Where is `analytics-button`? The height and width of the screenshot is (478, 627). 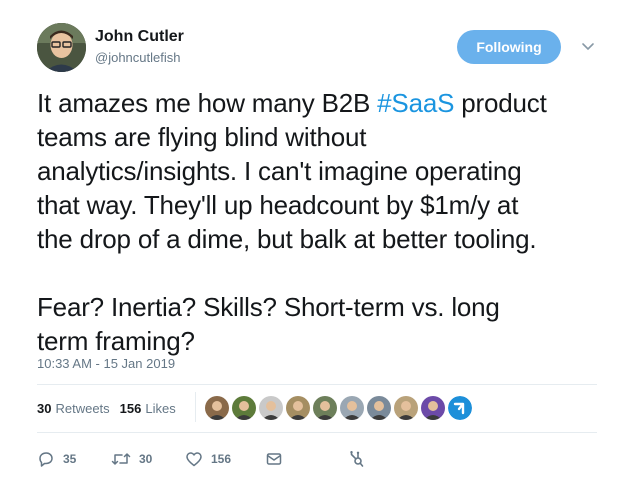
analytics-button is located at coordinates (360, 459).